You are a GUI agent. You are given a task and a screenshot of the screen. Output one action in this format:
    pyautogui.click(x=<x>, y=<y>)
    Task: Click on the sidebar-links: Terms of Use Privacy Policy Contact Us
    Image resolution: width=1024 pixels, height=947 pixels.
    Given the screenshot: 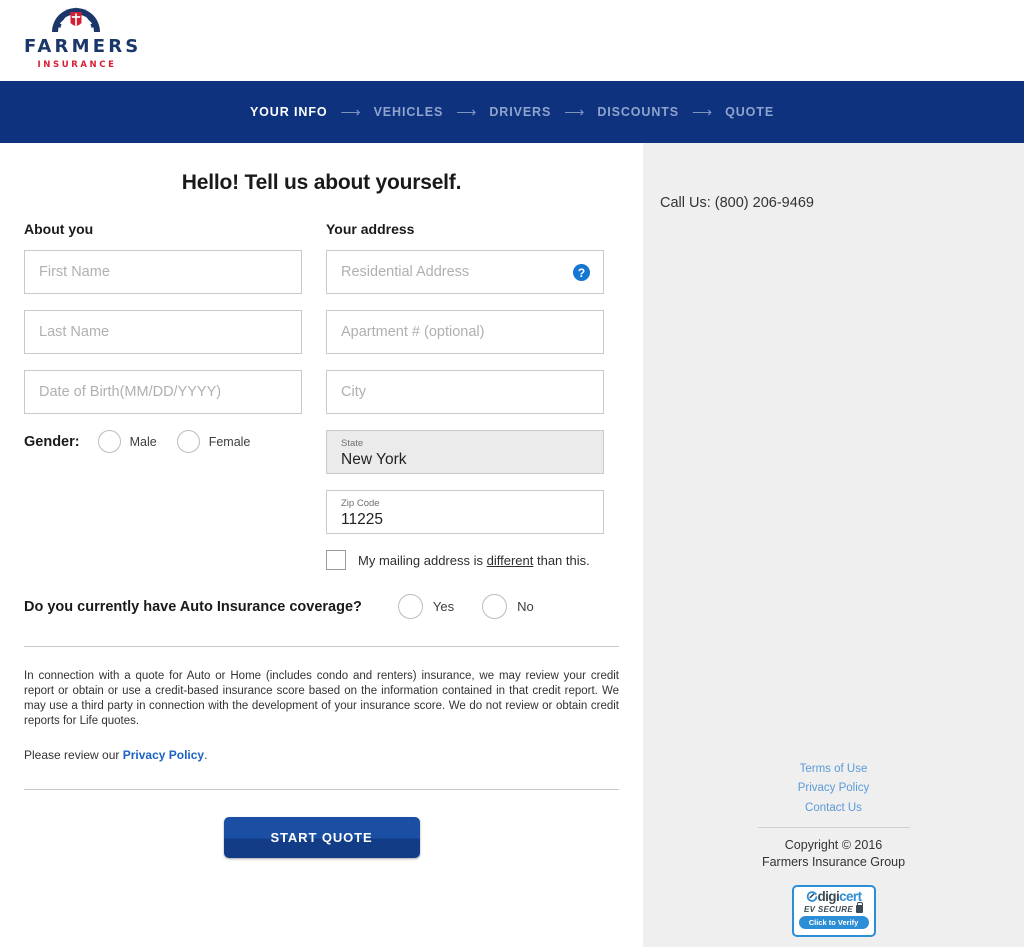 What is the action you would take?
    pyautogui.click(x=833, y=789)
    